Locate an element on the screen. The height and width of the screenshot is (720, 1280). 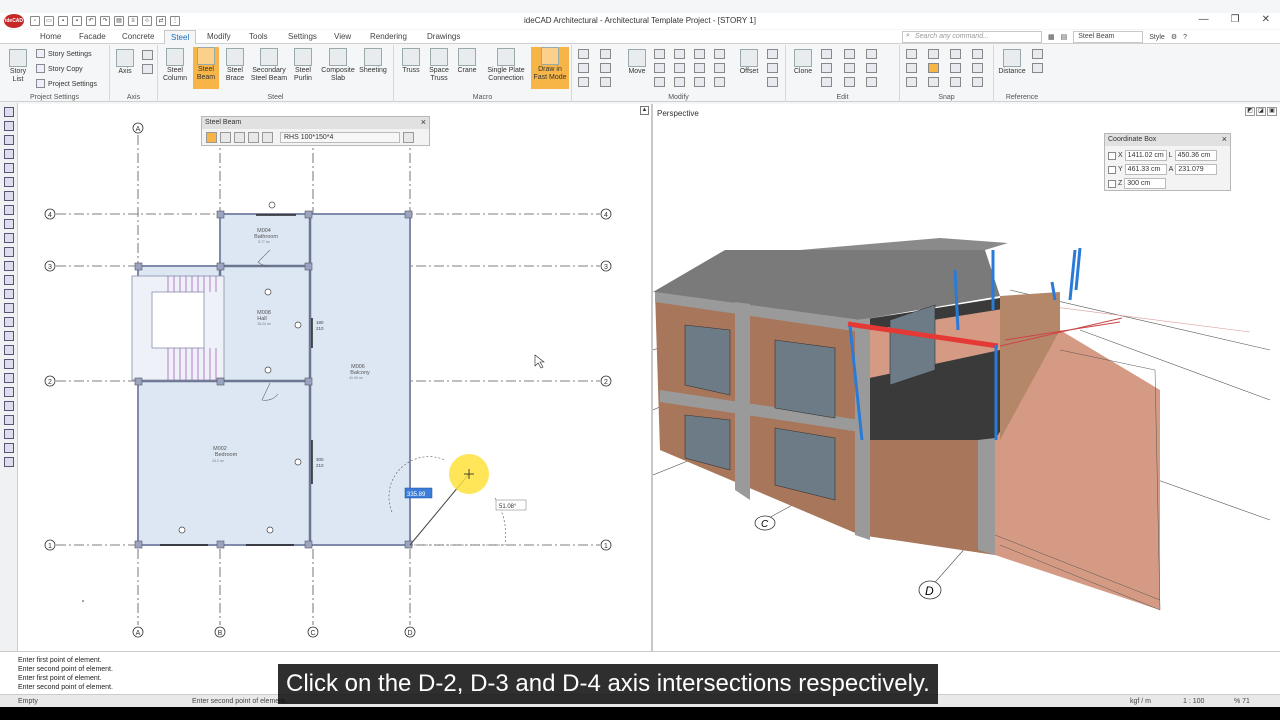
beam-mirror-icon is located at coordinates (267, 137).